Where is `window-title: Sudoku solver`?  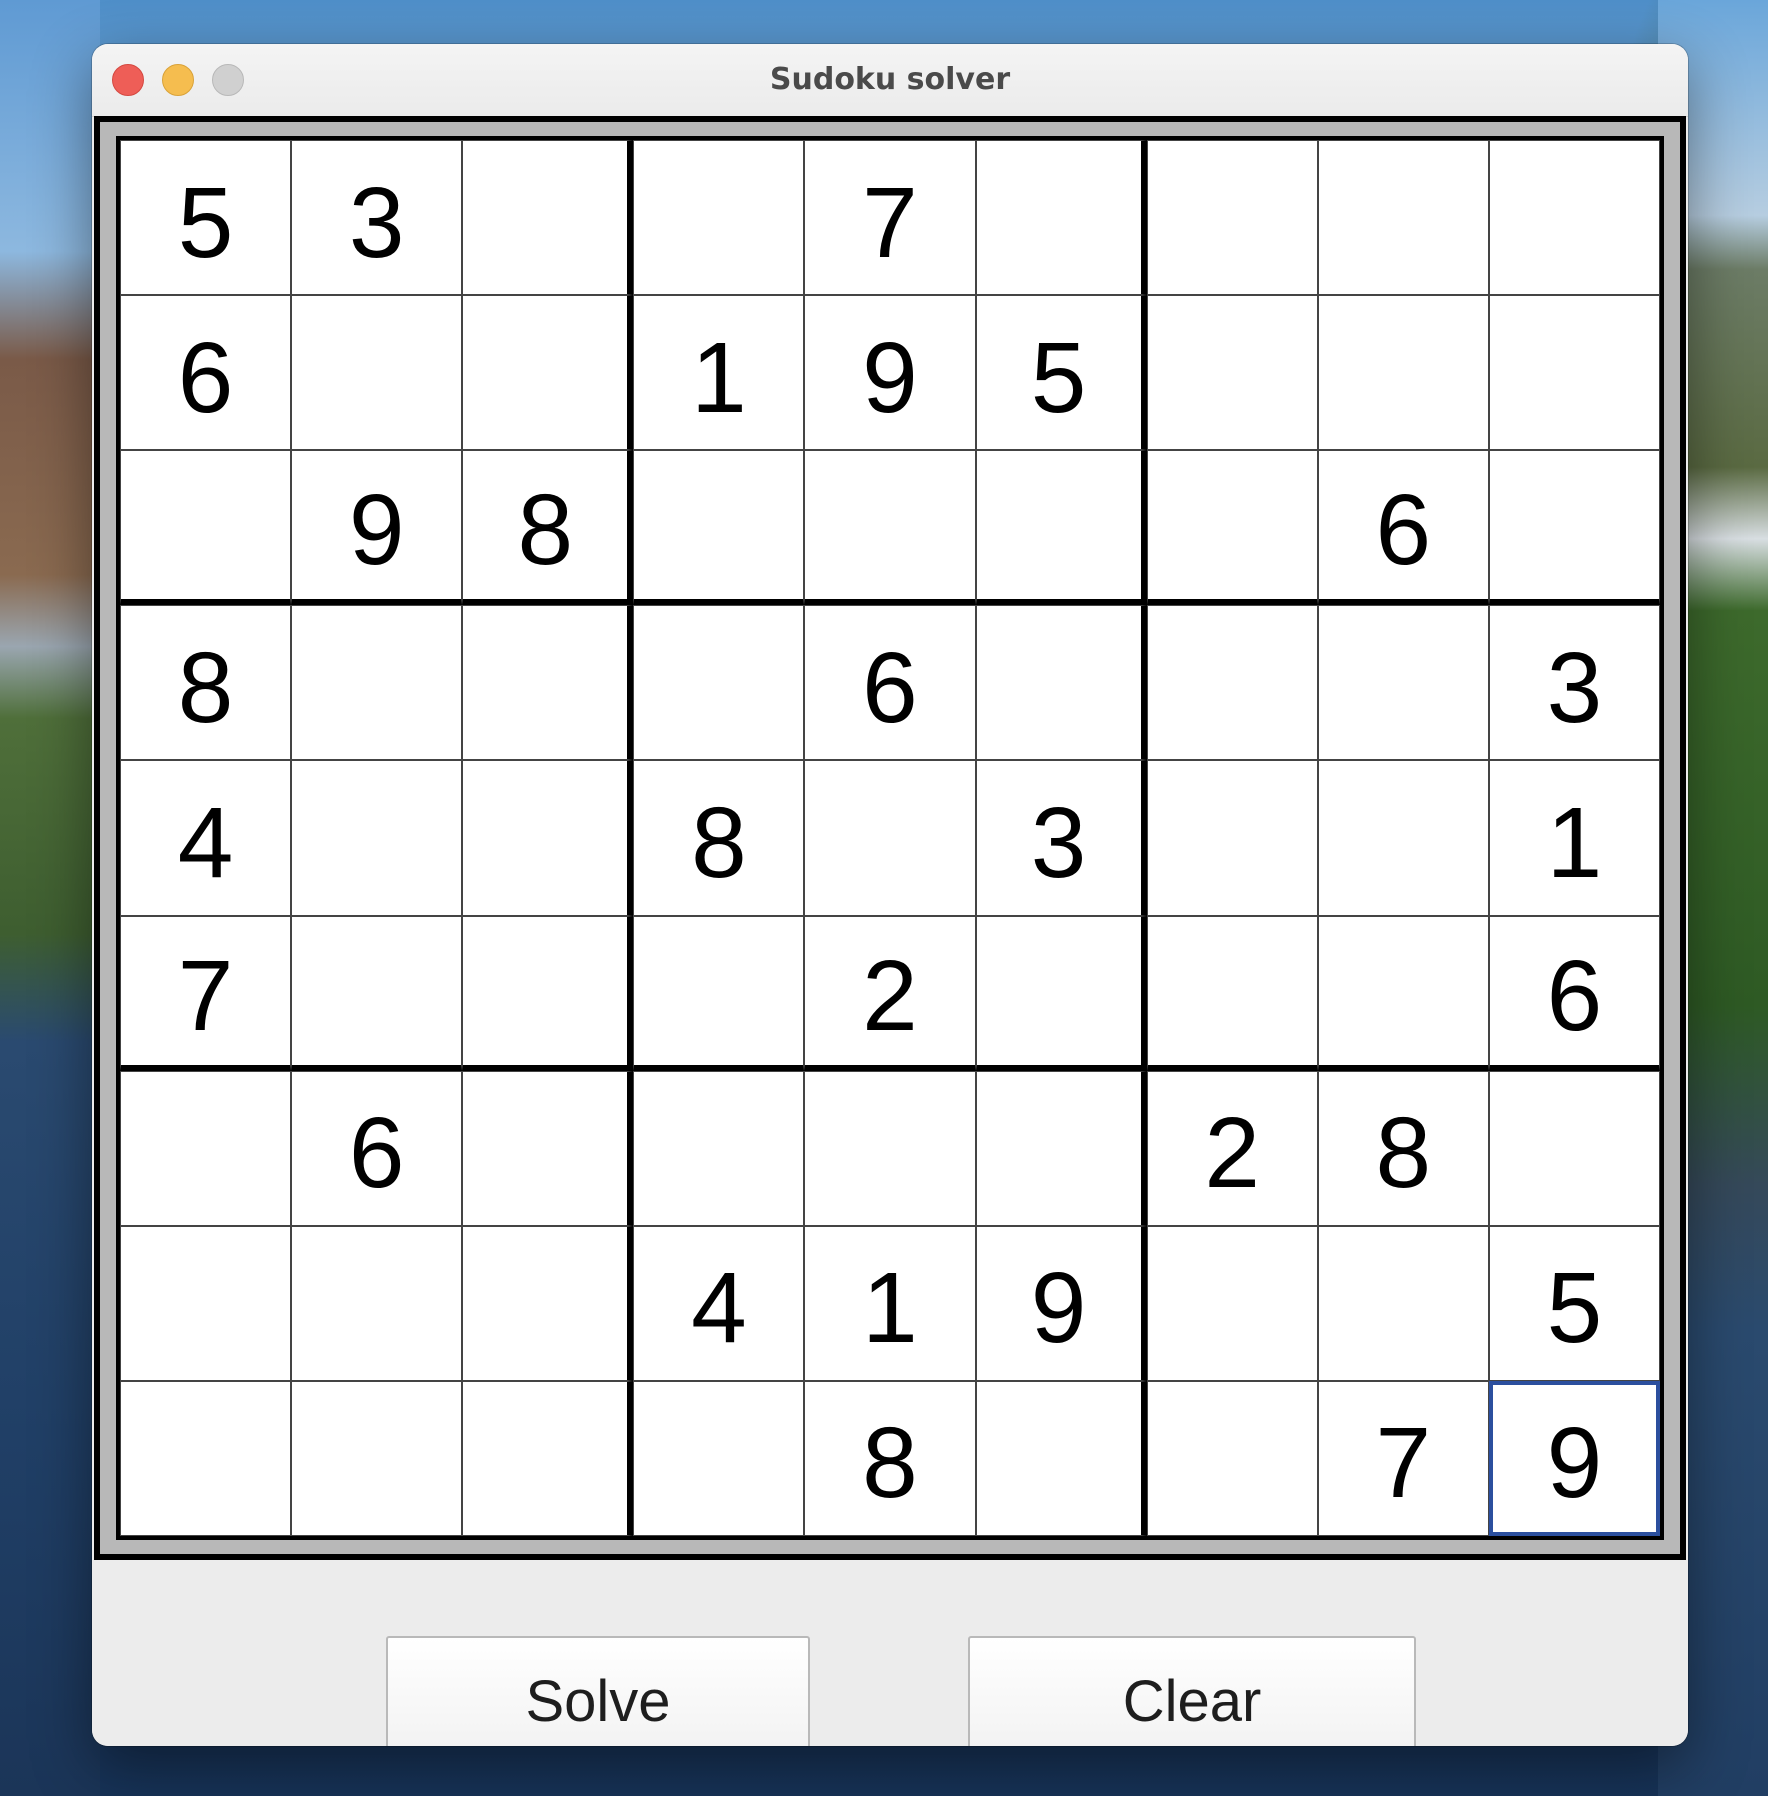
window-title: Sudoku solver is located at coordinates (890, 79).